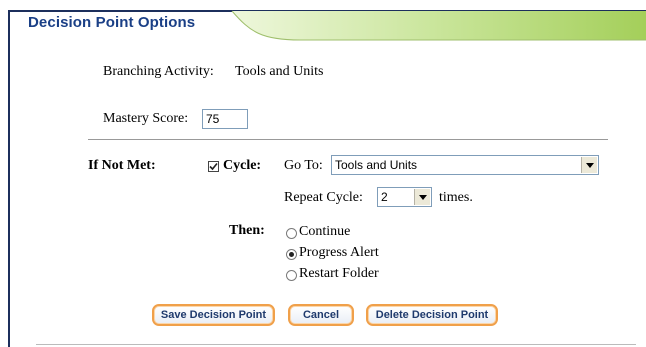  Describe the element at coordinates (9, 178) in the screenshot. I see `panel-left-border` at that location.